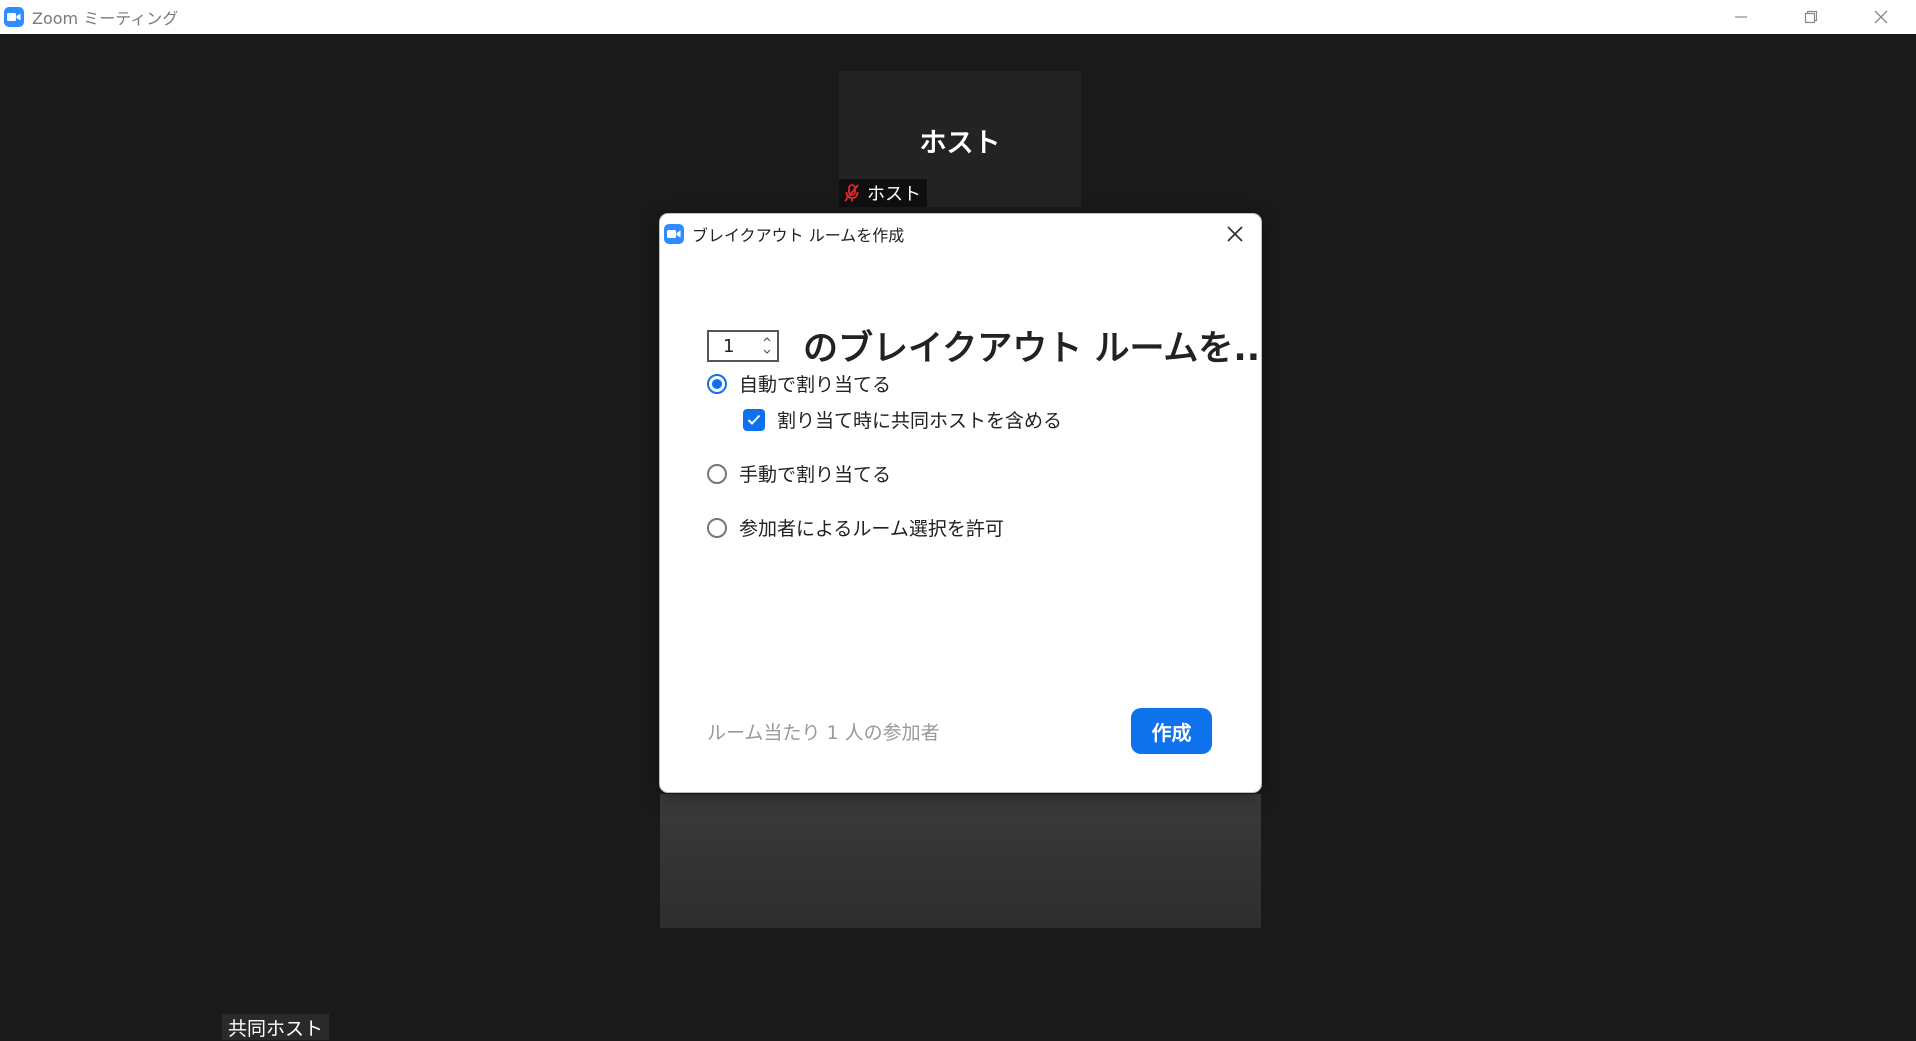 Image resolution: width=1916 pixels, height=1041 pixels. I want to click on stepper-up-button, so click(767, 339).